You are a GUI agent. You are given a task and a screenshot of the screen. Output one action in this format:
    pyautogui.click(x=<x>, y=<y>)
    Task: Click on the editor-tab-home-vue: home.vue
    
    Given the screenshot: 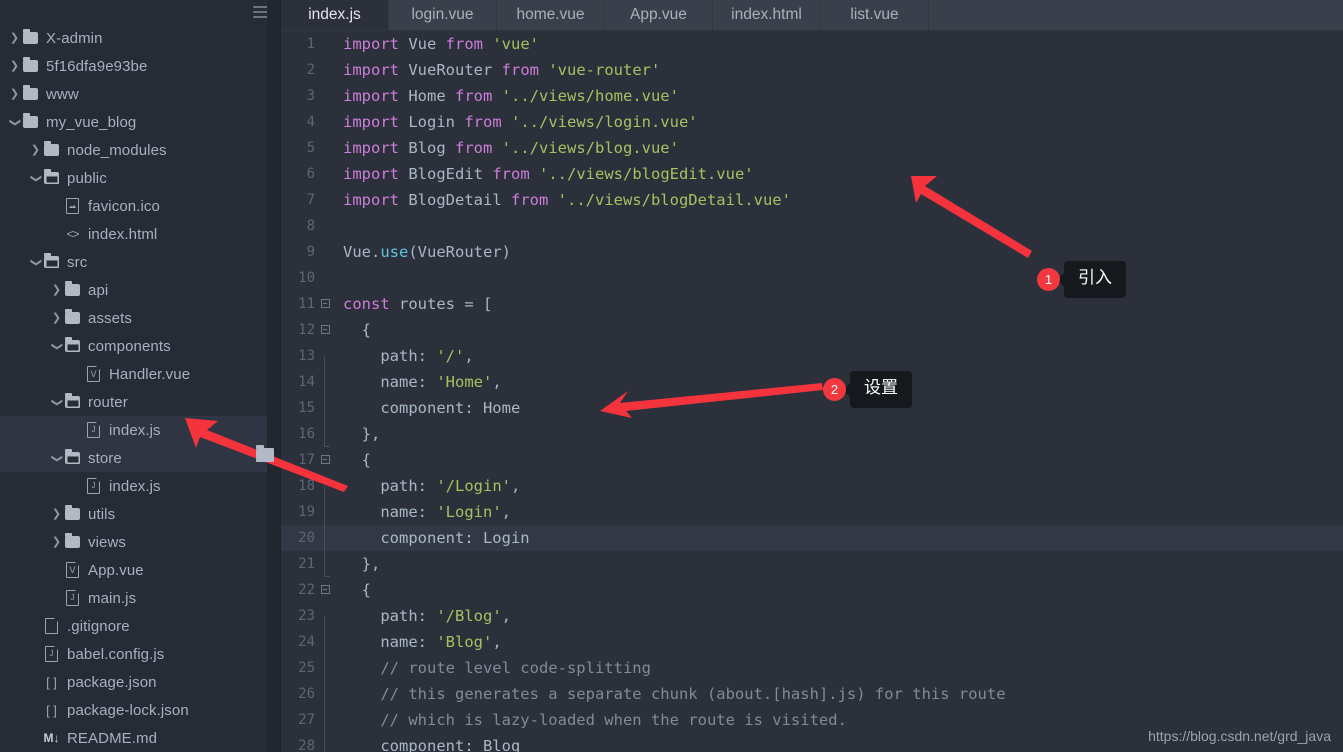 What is the action you would take?
    pyautogui.click(x=551, y=15)
    